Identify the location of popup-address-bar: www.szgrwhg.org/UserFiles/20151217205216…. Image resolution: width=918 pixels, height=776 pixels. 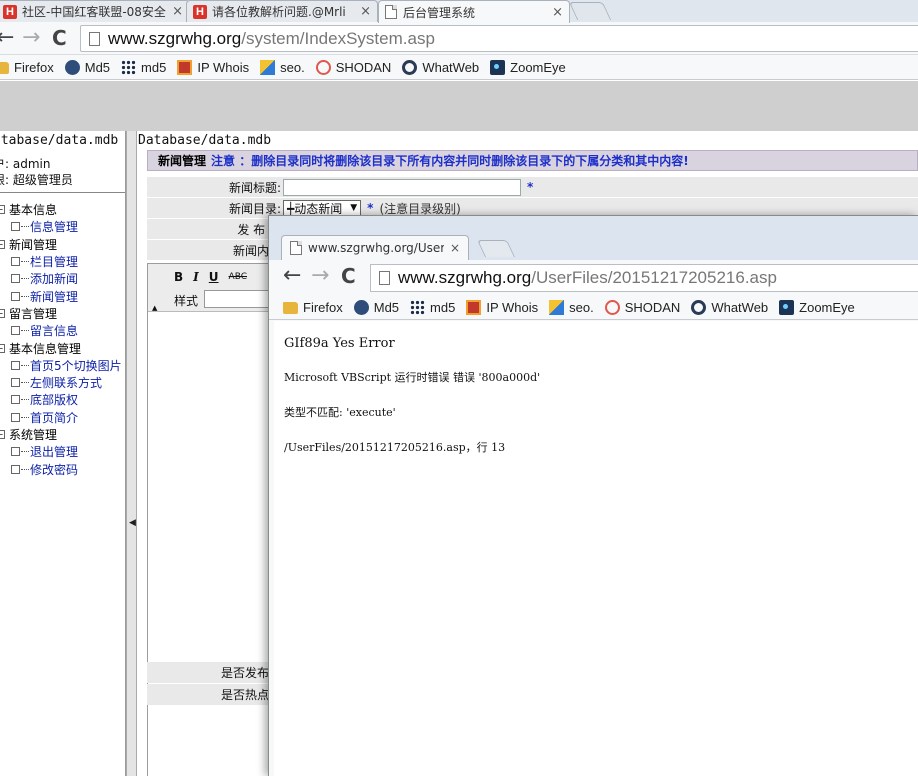
(644, 278).